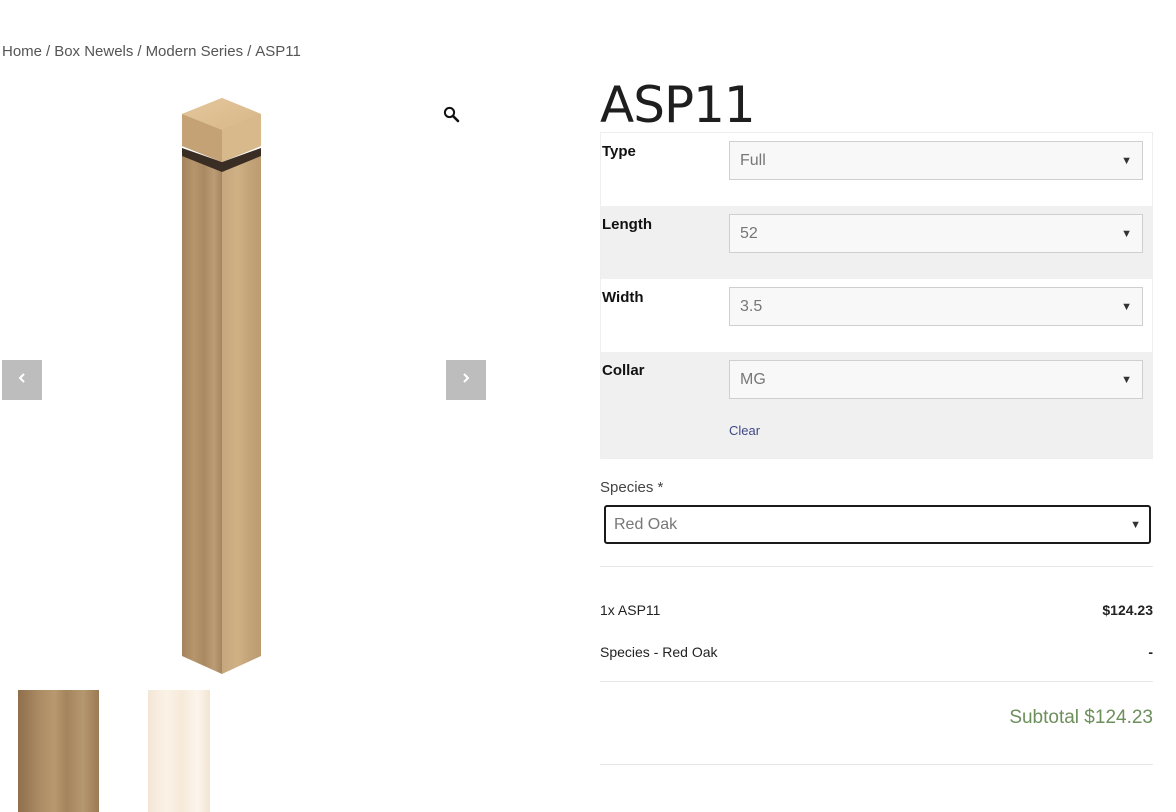 This screenshot has width=1176, height=812. Describe the element at coordinates (936, 160) in the screenshot. I see `type-select: Full ▼` at that location.